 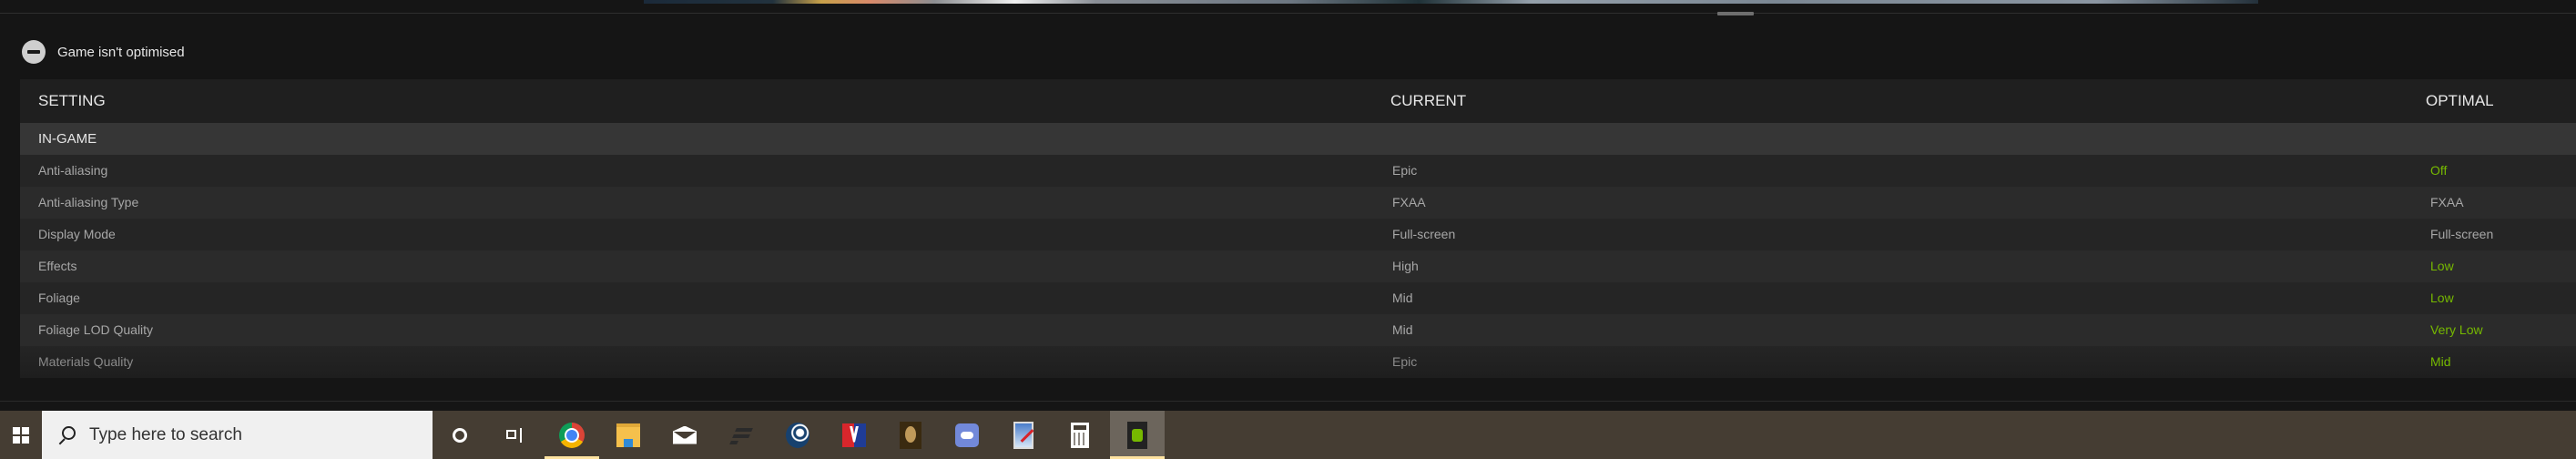 I want to click on task-view-button, so click(x=514, y=435).